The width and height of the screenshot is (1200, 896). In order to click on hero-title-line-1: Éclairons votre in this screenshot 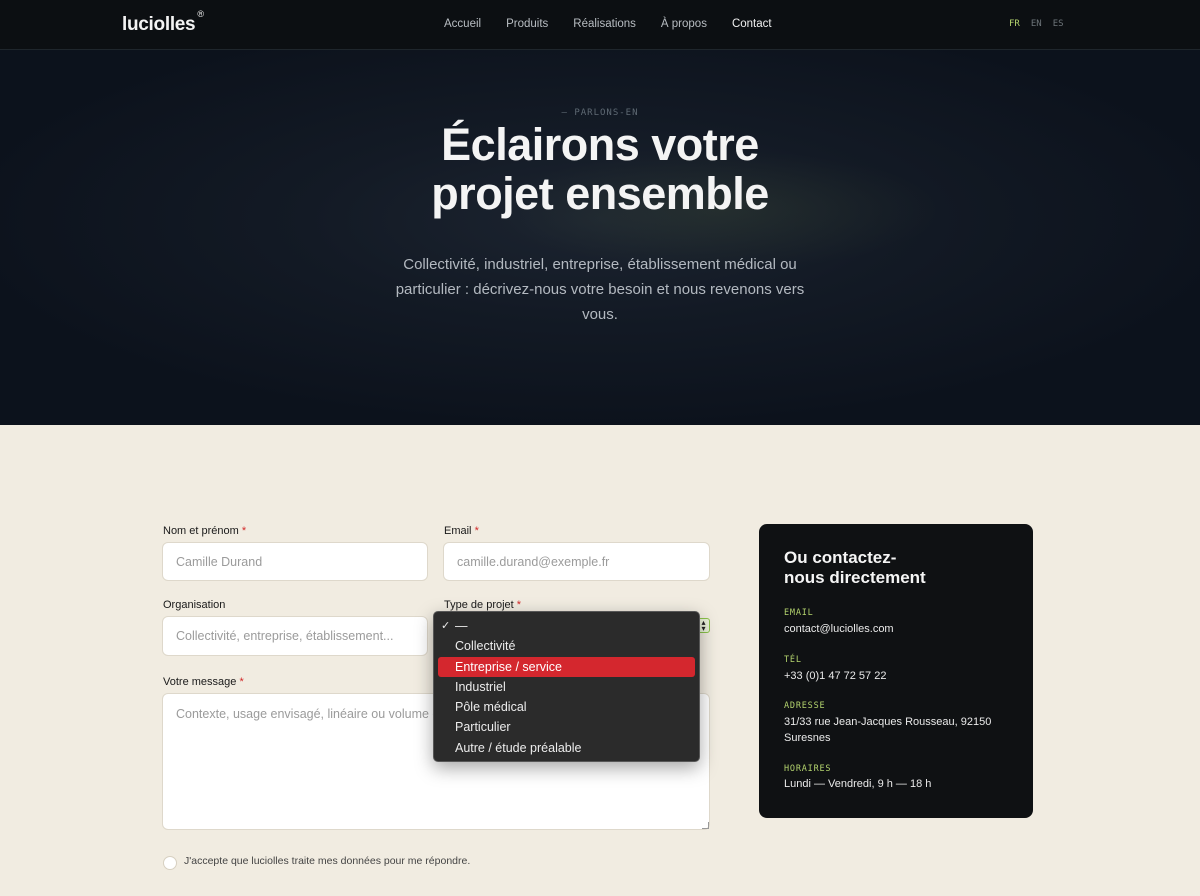, I will do `click(600, 144)`.